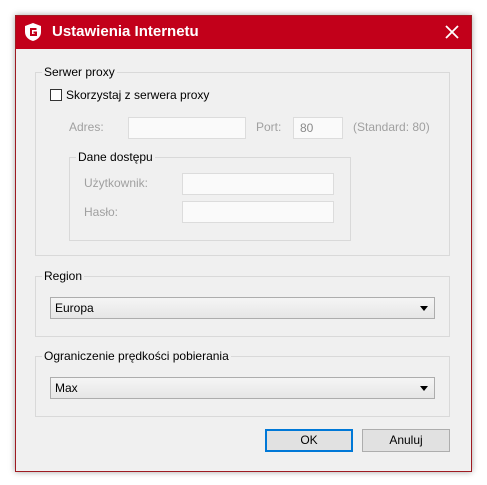 The height and width of the screenshot is (485, 487). I want to click on ok-button: OK, so click(309, 440).